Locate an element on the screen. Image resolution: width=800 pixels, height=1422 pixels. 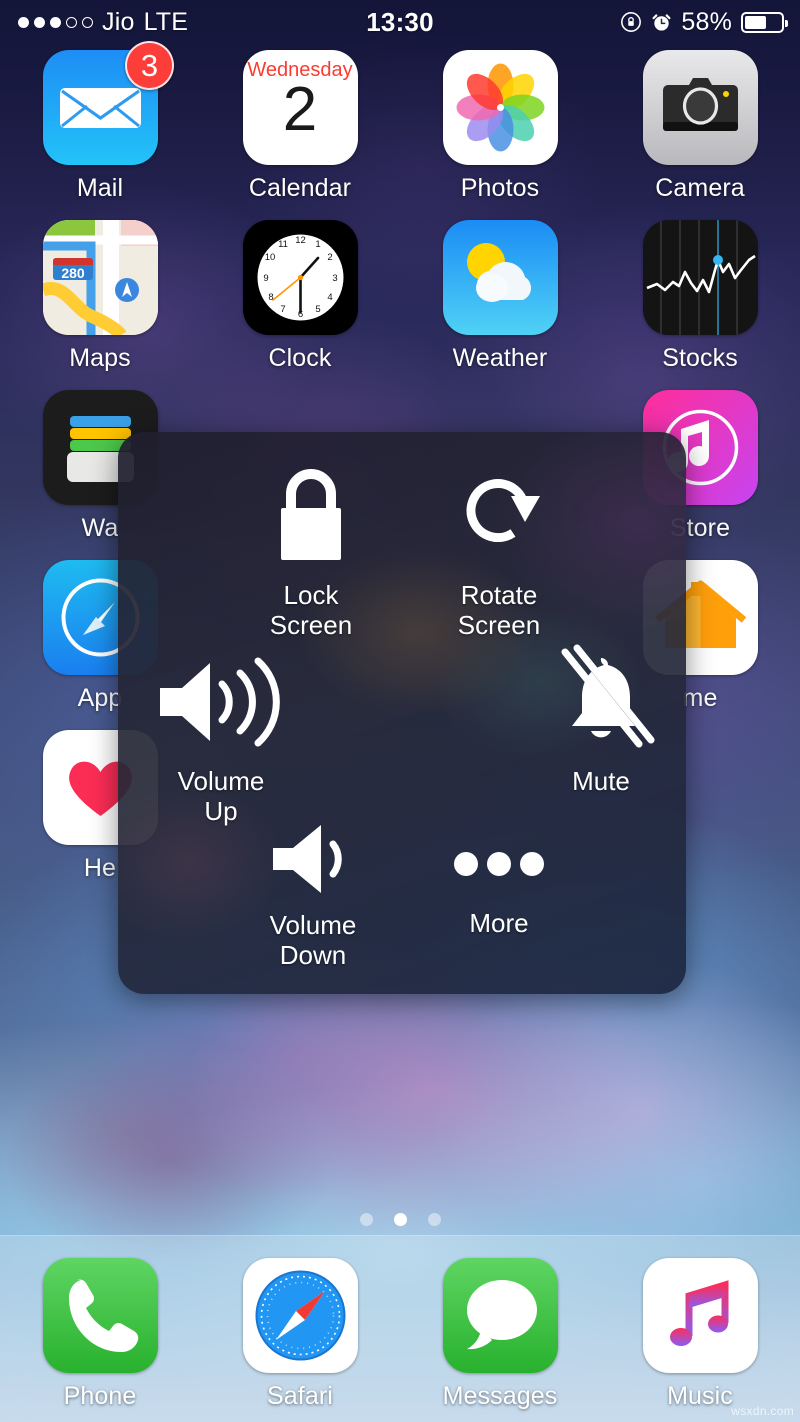
app-label: Music is located at coordinates (700, 1396).